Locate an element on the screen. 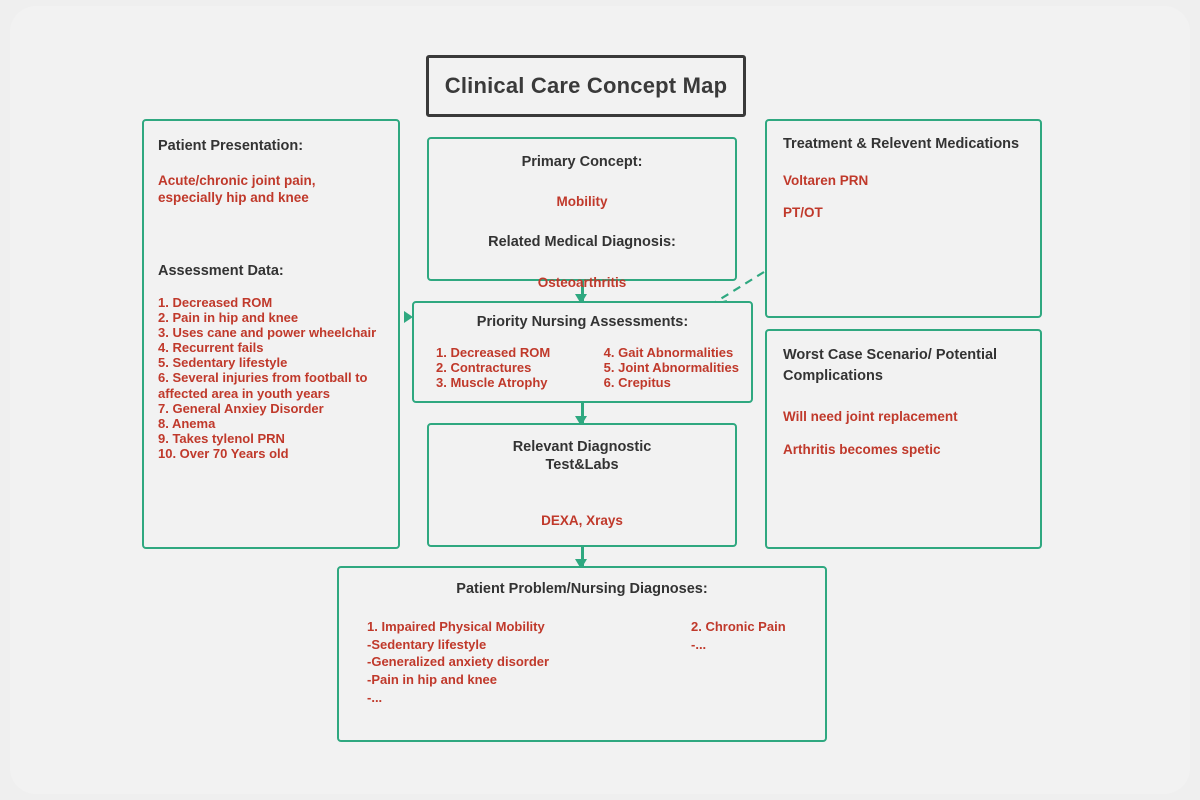  list-item: -Sedentary lifestyle is located at coordinates (427, 644).